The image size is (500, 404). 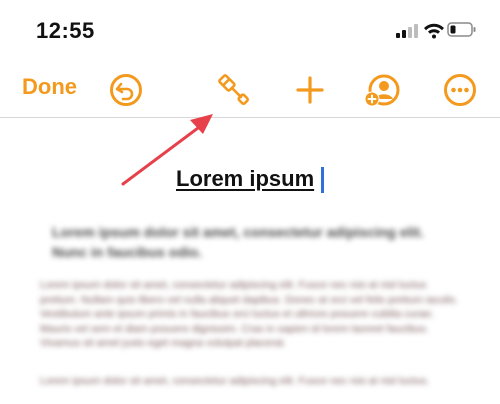 What do you see at coordinates (65, 30) in the screenshot?
I see `status-time: 12:55` at bounding box center [65, 30].